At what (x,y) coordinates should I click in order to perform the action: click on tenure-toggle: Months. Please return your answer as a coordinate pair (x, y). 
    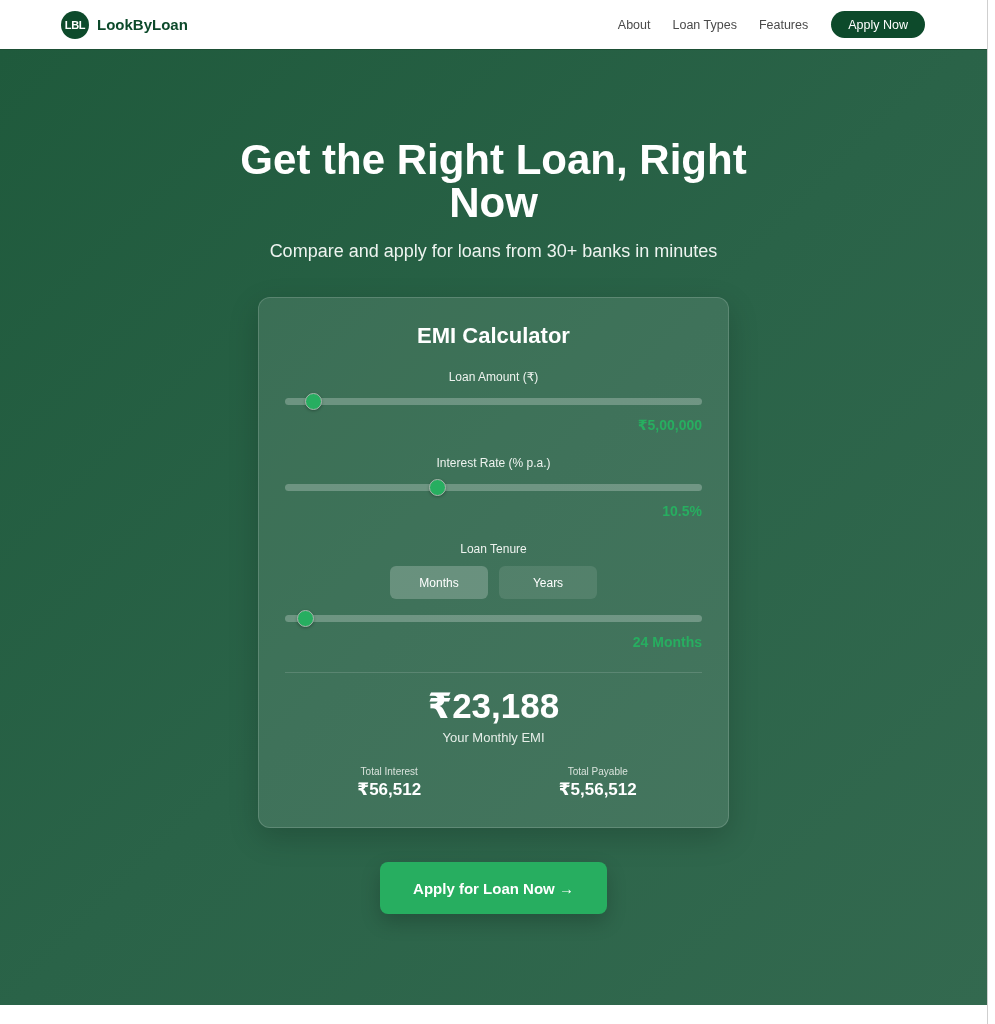
    Looking at the image, I should click on (439, 582).